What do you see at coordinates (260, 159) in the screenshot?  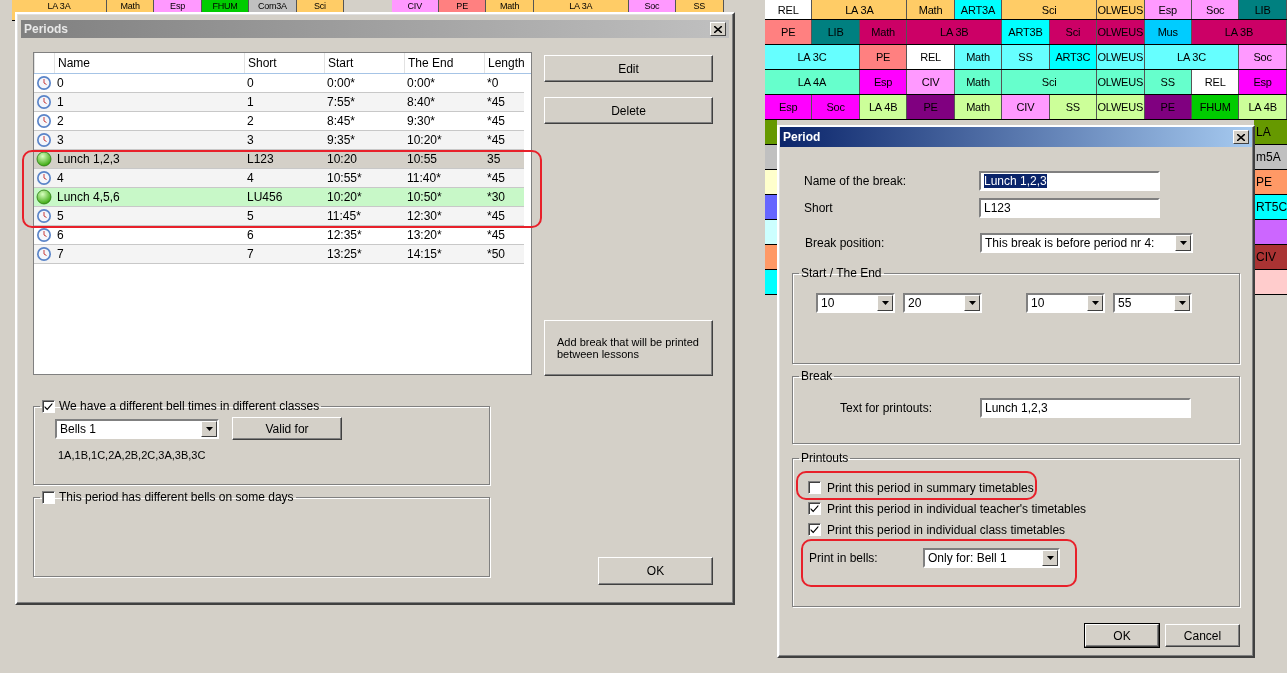 I see `table-cell-text: L123` at bounding box center [260, 159].